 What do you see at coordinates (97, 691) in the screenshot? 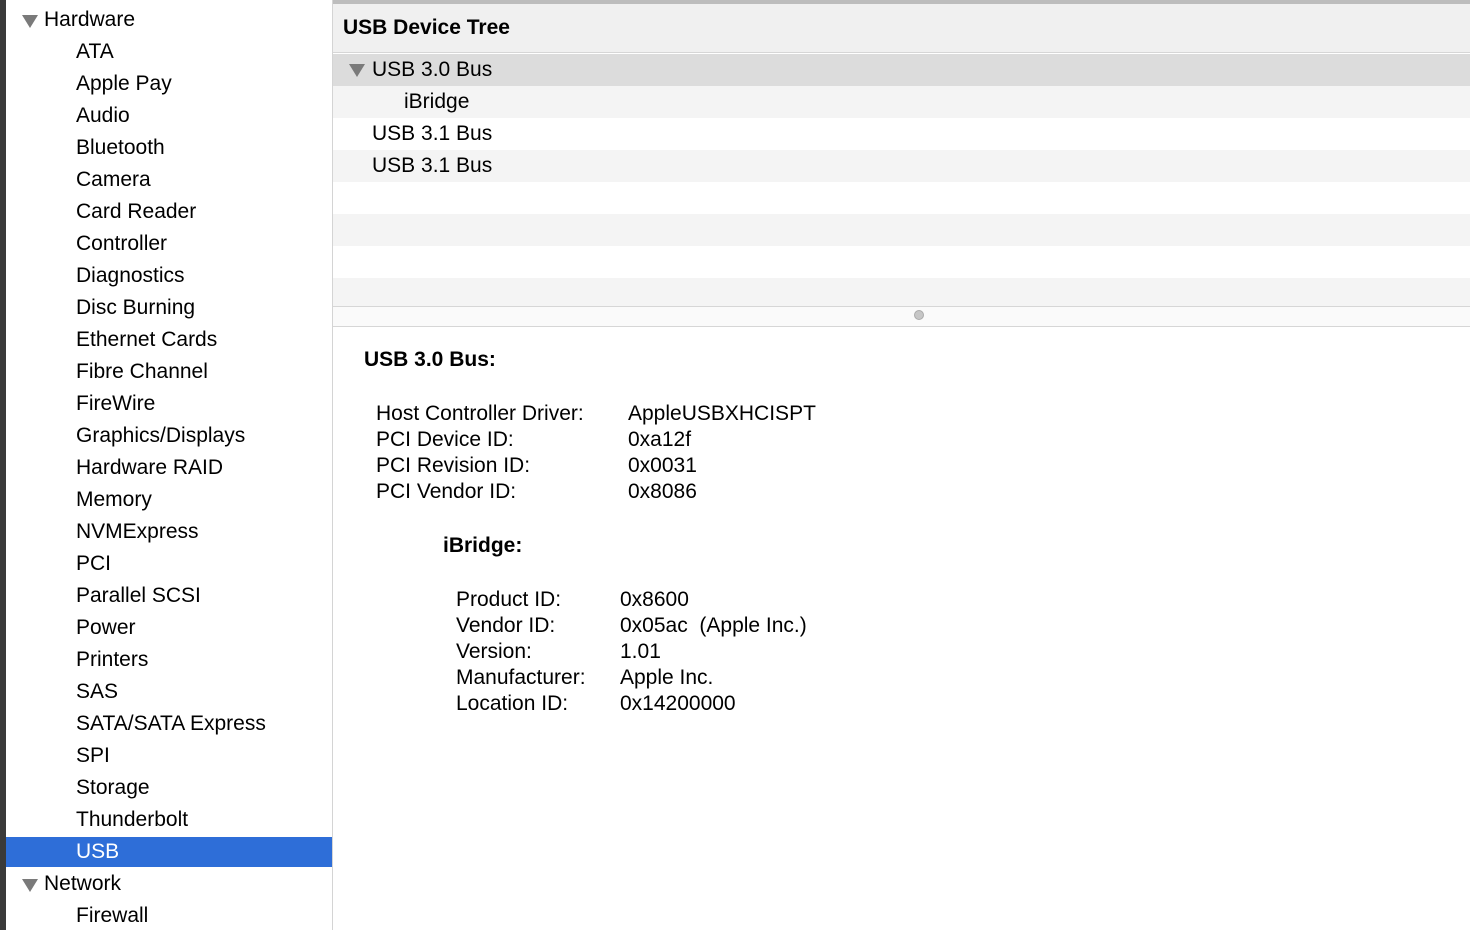
I see `sidebar-item-label: SAS` at bounding box center [97, 691].